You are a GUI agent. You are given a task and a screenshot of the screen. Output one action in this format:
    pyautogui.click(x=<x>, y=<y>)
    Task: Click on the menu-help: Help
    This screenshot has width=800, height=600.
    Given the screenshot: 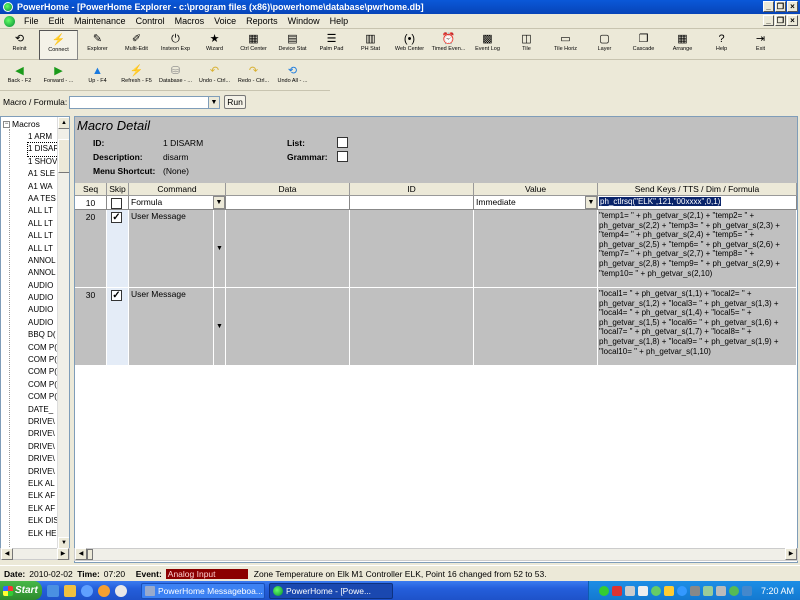 What is the action you would take?
    pyautogui.click(x=339, y=21)
    